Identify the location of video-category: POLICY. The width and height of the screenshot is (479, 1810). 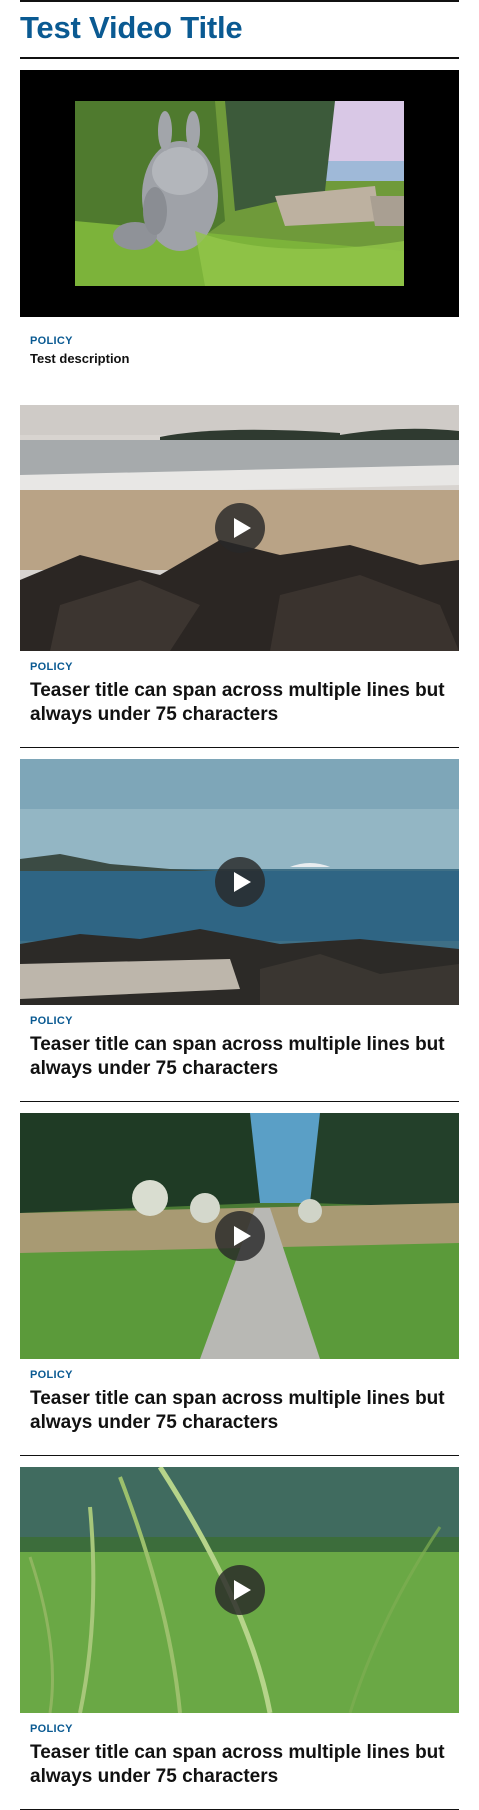
(51, 341).